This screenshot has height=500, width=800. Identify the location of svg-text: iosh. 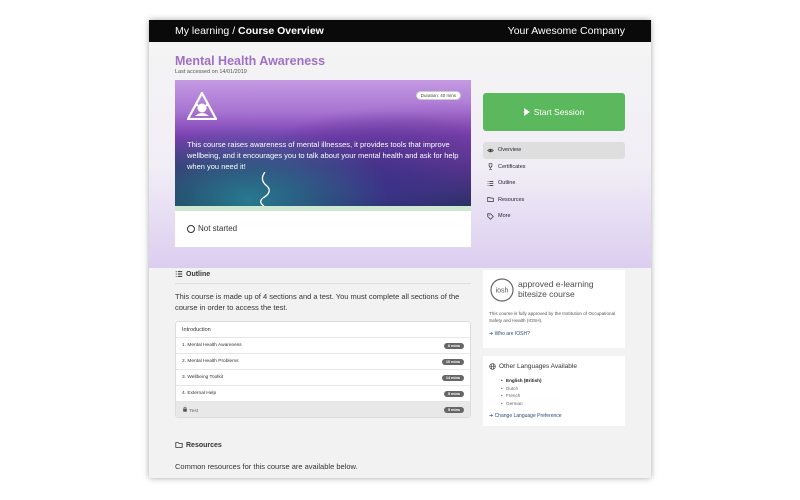
(502, 291).